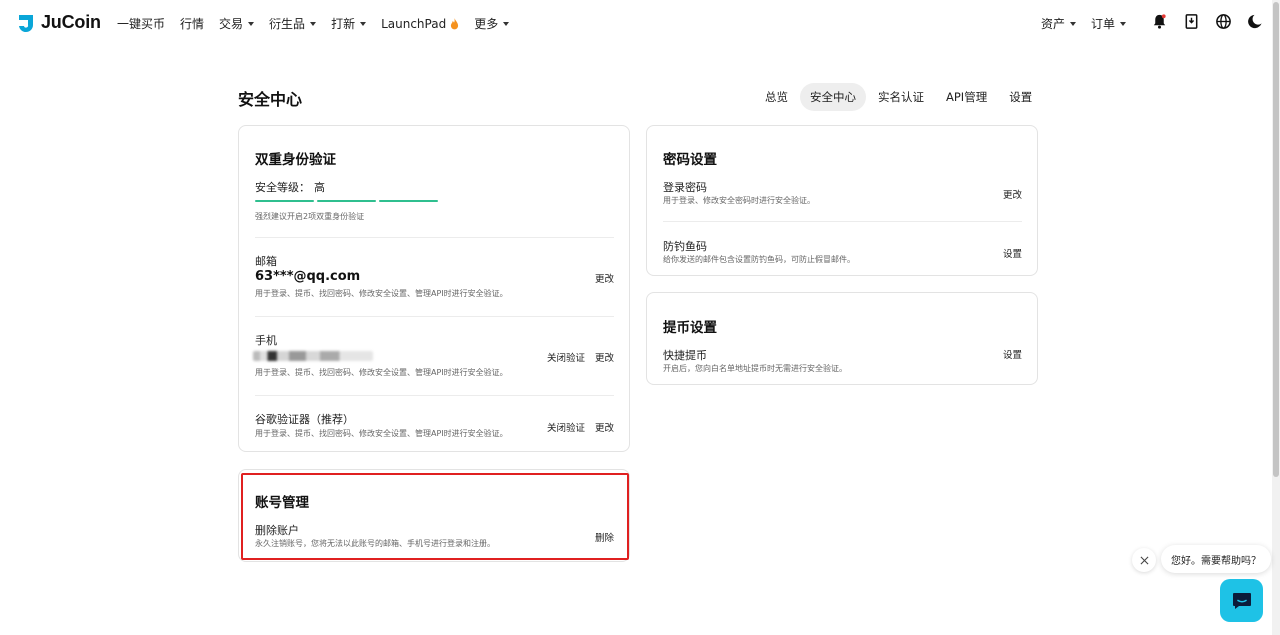 This screenshot has height=635, width=1280. Describe the element at coordinates (435, 516) in the screenshot. I see `highlight-frame` at that location.